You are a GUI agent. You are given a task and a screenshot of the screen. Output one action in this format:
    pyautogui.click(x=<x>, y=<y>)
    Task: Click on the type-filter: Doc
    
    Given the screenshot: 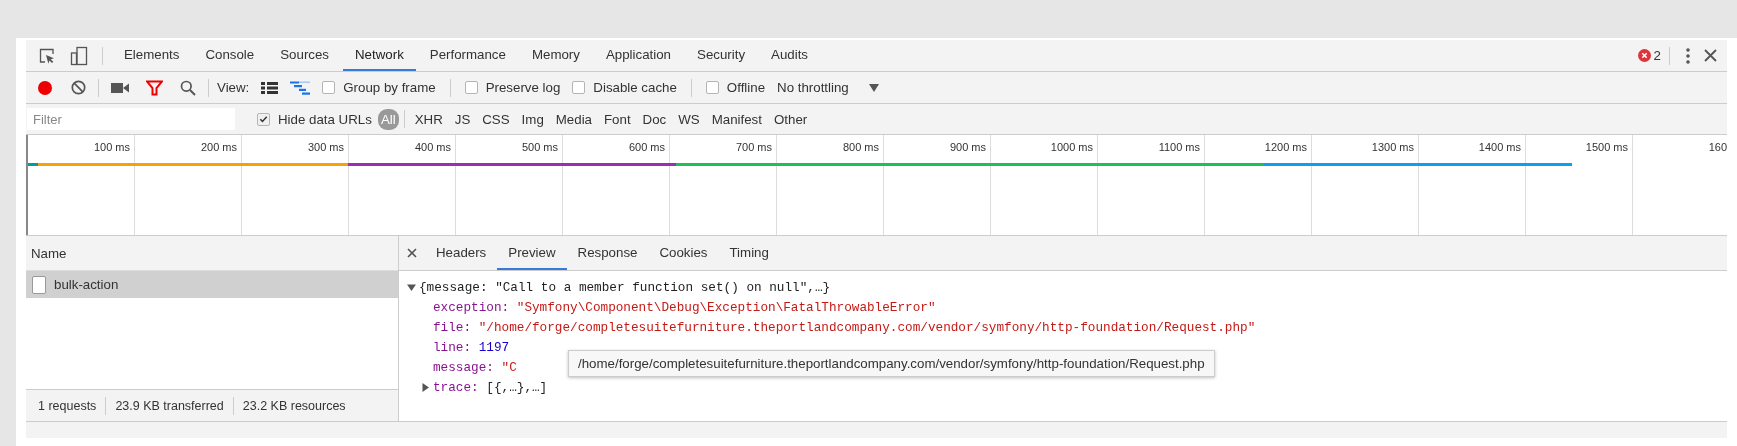 What is the action you would take?
    pyautogui.click(x=654, y=119)
    